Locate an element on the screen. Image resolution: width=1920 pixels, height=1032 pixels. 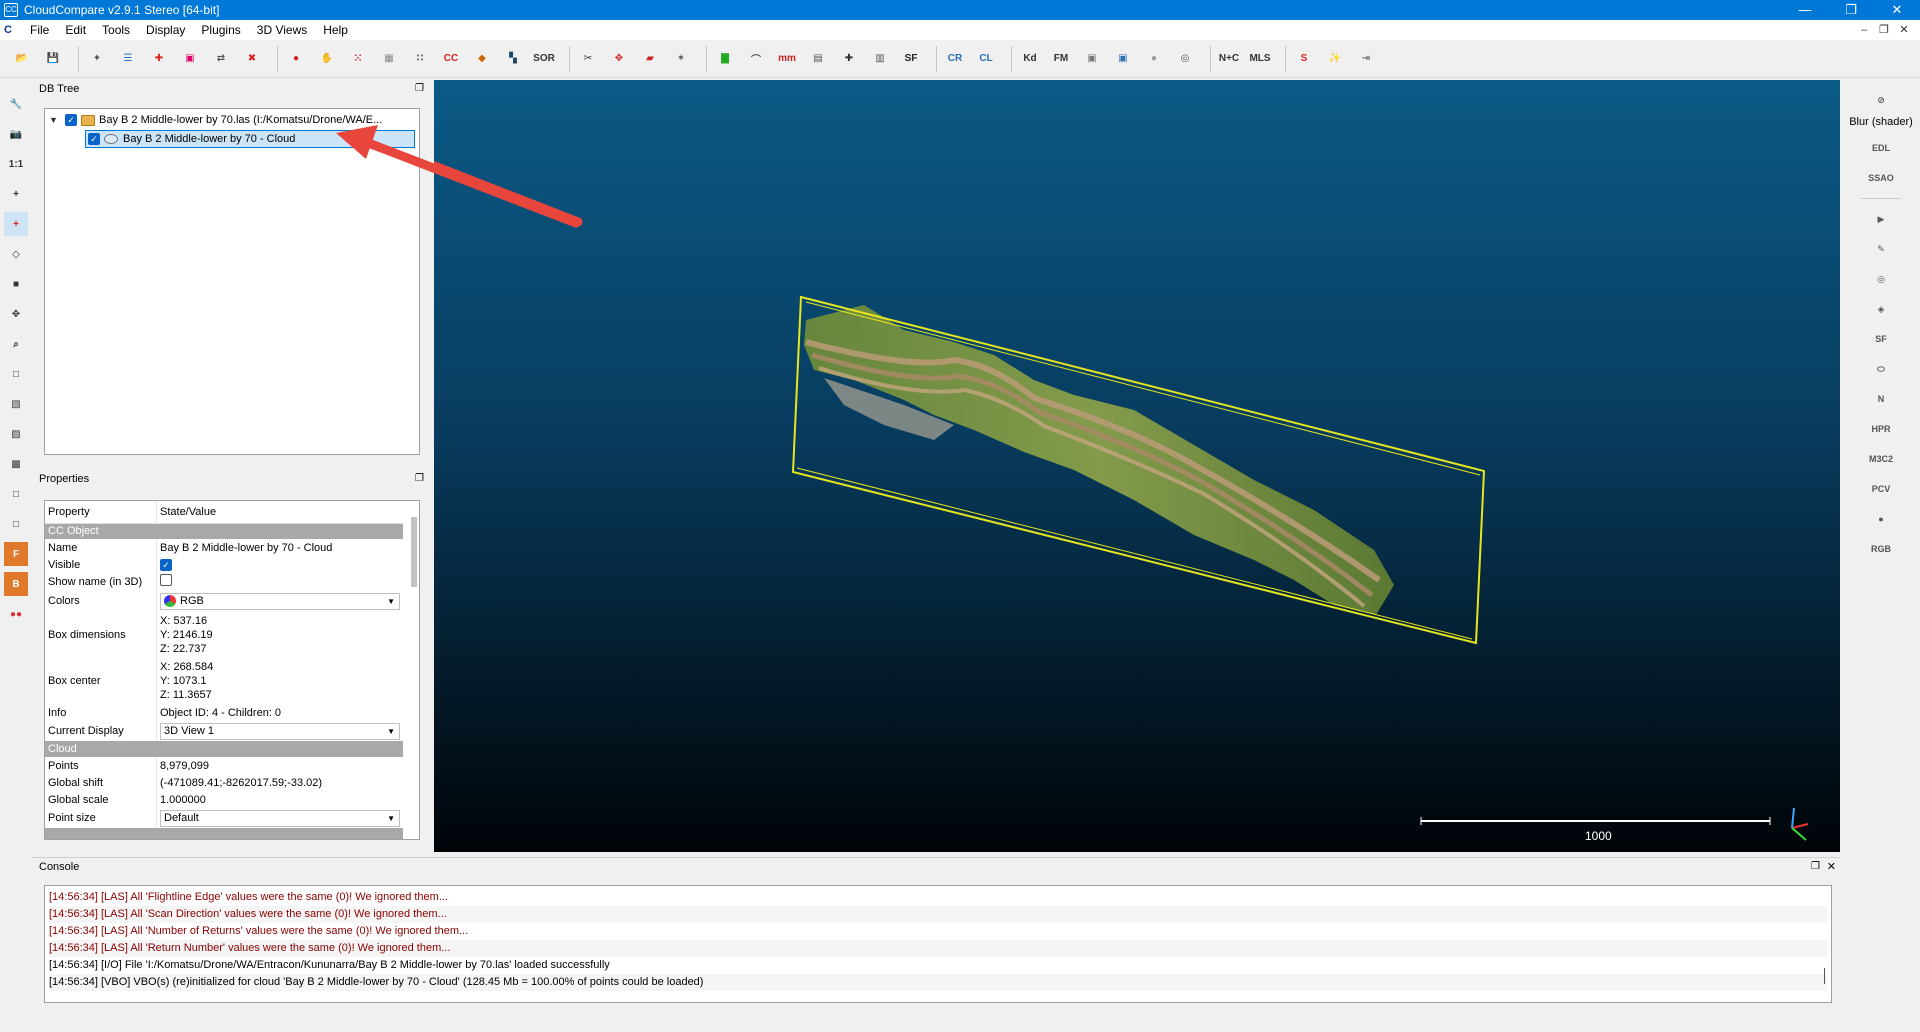
sor-icon: SOR is located at coordinates (544, 59).